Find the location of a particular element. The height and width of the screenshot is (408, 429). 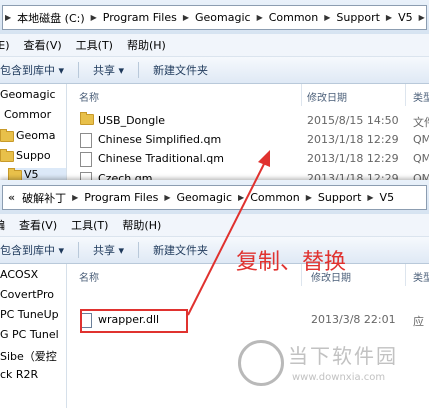

nav-item: ACOSX is located at coordinates (19, 274).